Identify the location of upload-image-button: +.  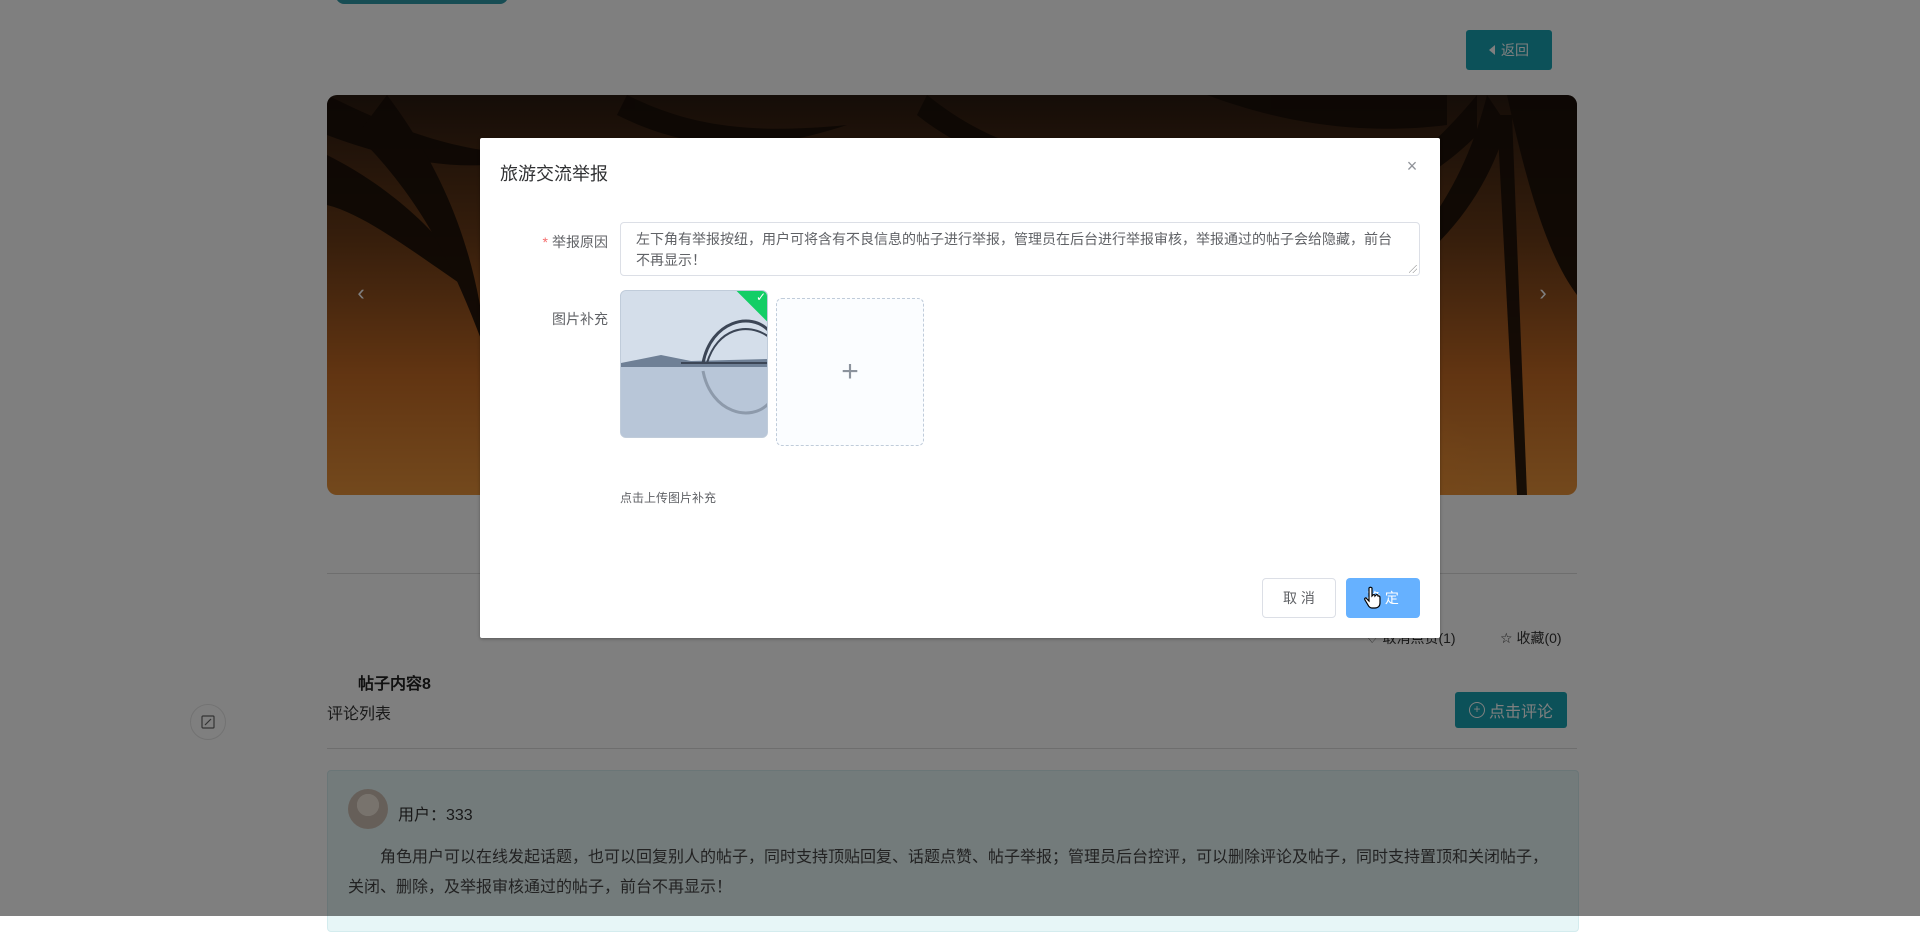
(850, 372).